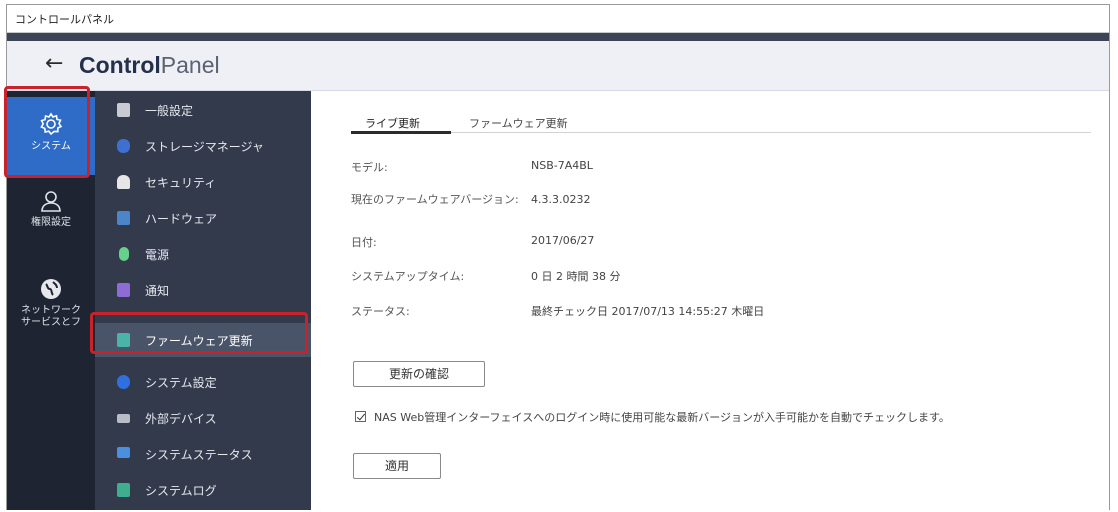 This screenshot has width=1118, height=512. What do you see at coordinates (47, 132) in the screenshot?
I see `highlight-system-callout` at bounding box center [47, 132].